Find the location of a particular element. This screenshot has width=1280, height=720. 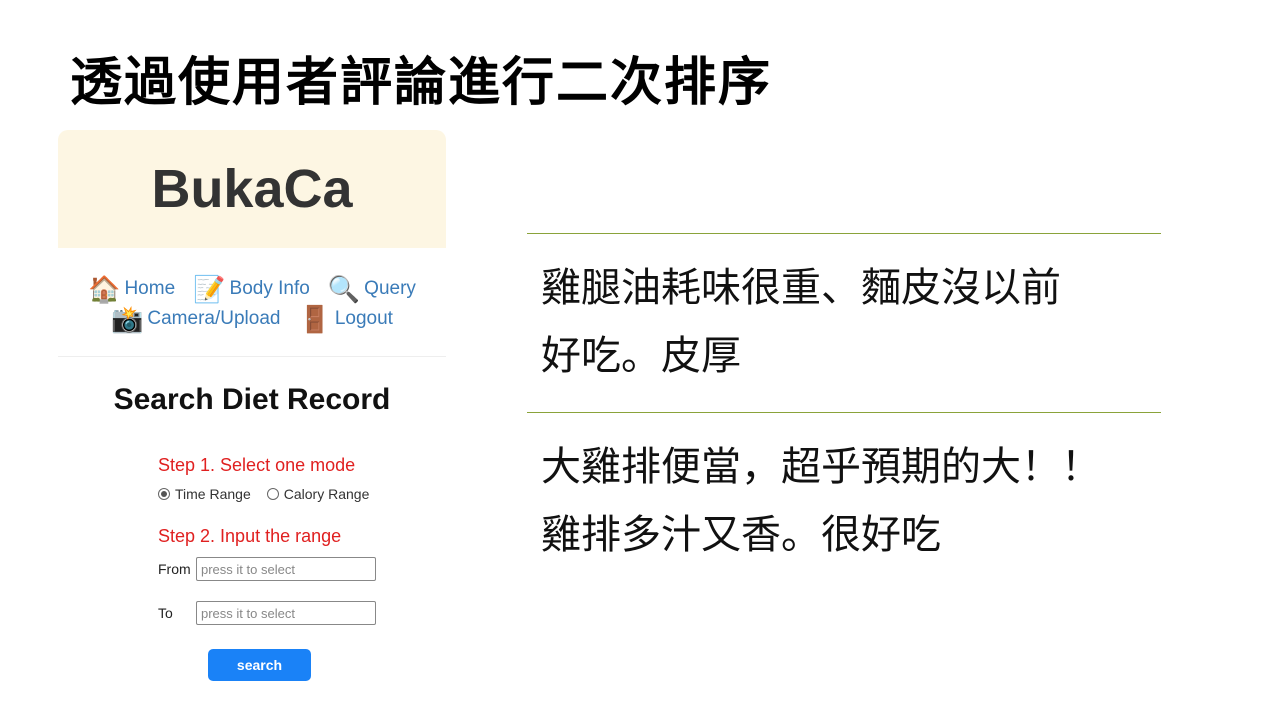

house-icon: 🏠 is located at coordinates (104, 289).